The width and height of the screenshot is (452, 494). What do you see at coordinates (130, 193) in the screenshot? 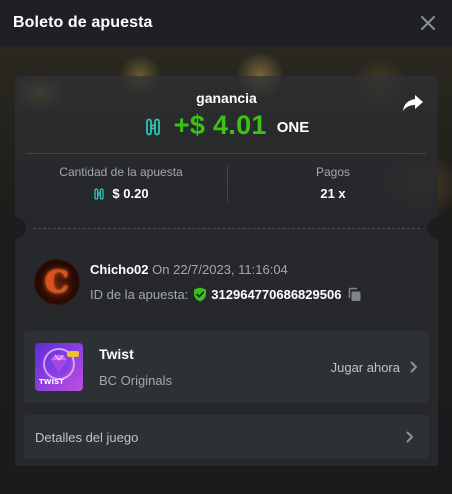
I see `bet-amount-value: $ 0.20` at bounding box center [130, 193].